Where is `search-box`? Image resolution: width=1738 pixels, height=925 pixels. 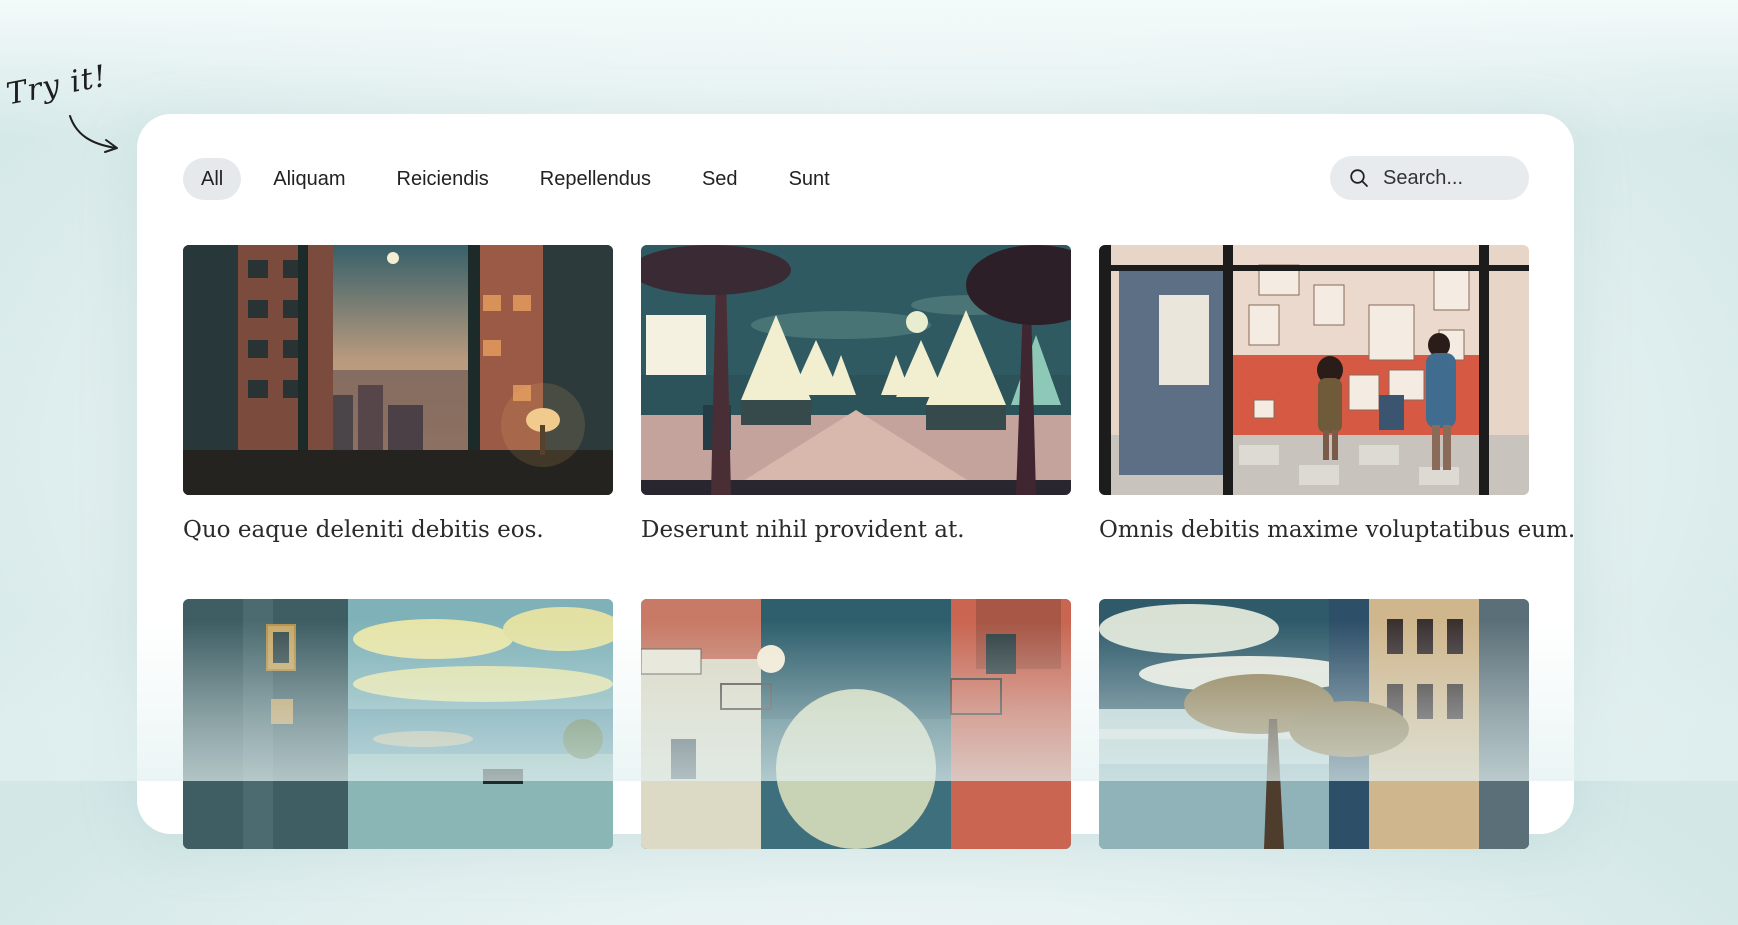 search-box is located at coordinates (1429, 178).